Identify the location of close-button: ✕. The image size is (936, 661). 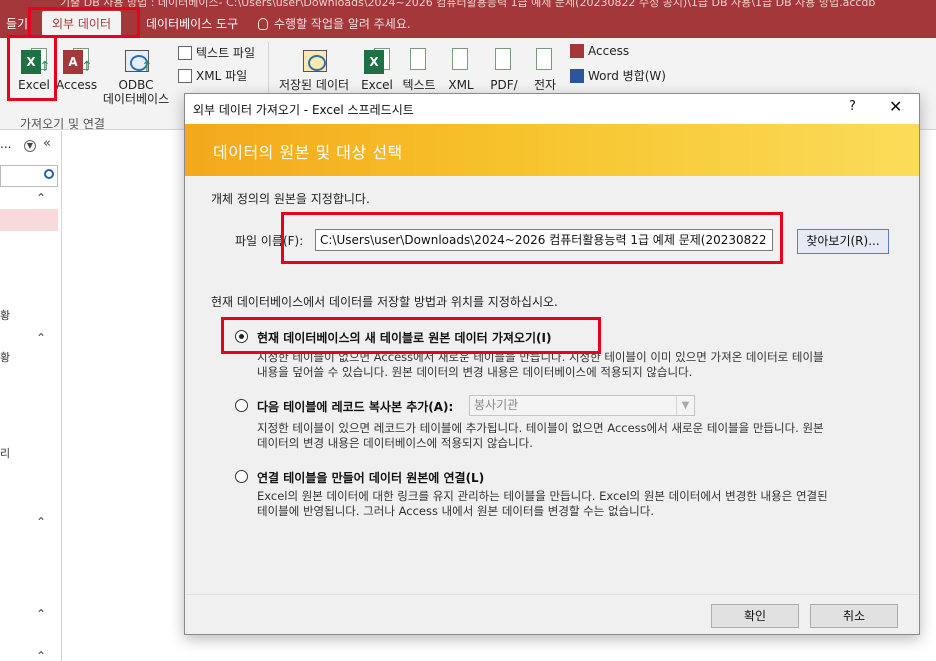
(895, 106).